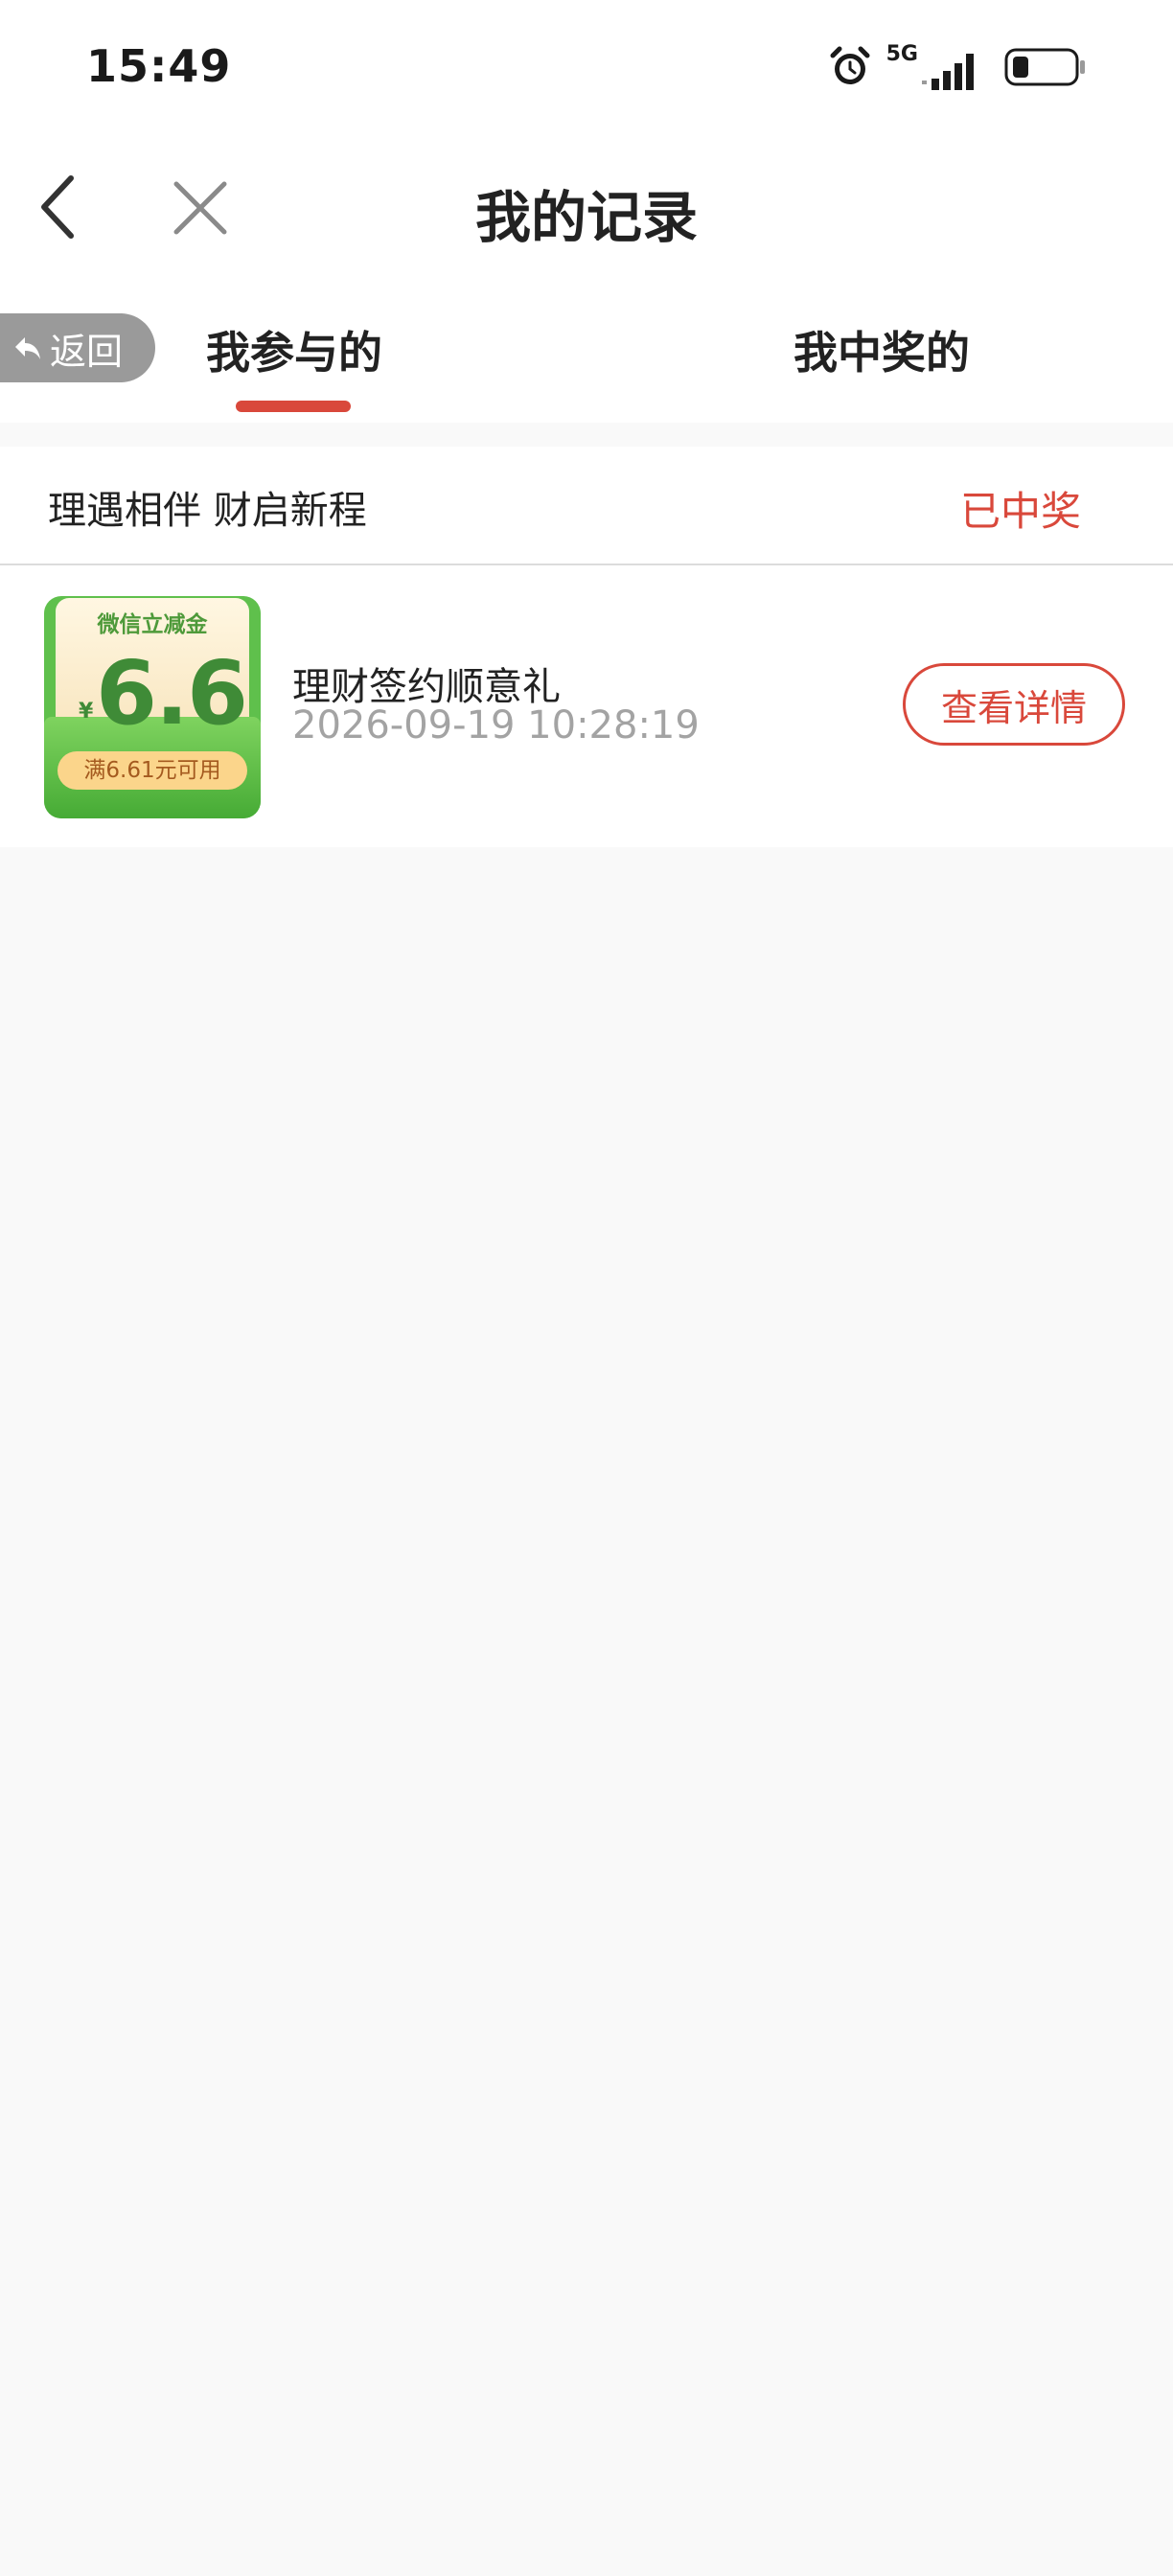 This screenshot has height=2576, width=1173. What do you see at coordinates (294, 350) in the screenshot?
I see `tab-participated: 我参与的` at bounding box center [294, 350].